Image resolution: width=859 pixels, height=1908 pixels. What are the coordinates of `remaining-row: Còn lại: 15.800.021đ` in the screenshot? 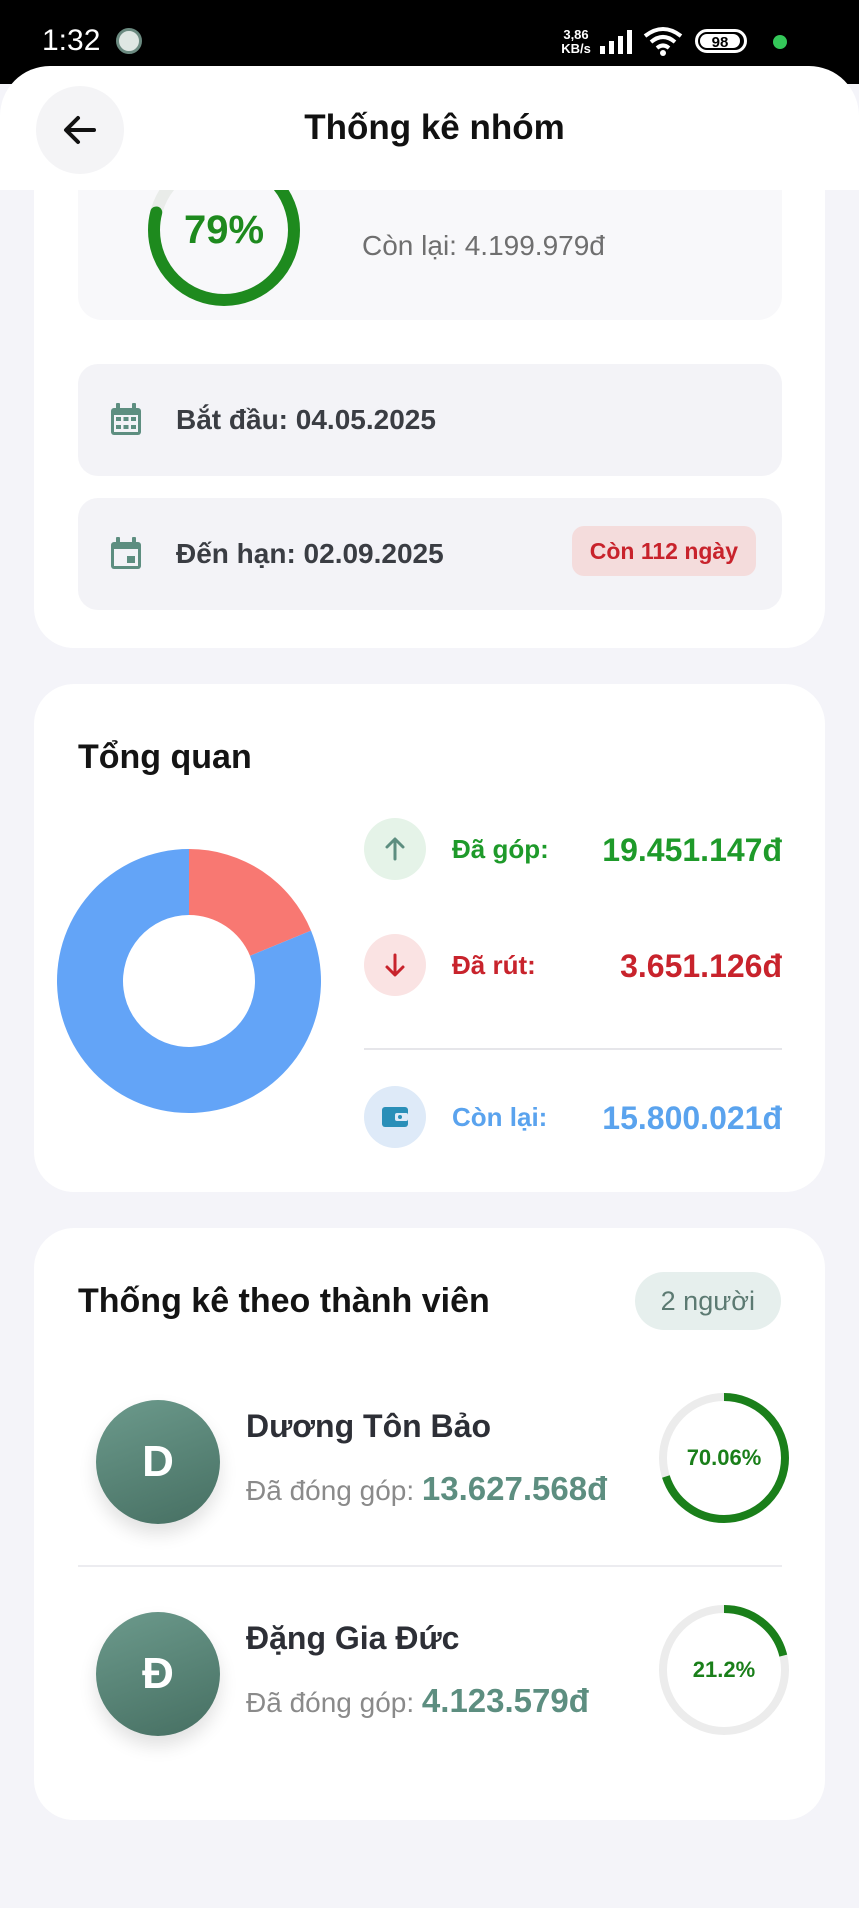 It's located at (573, 1117).